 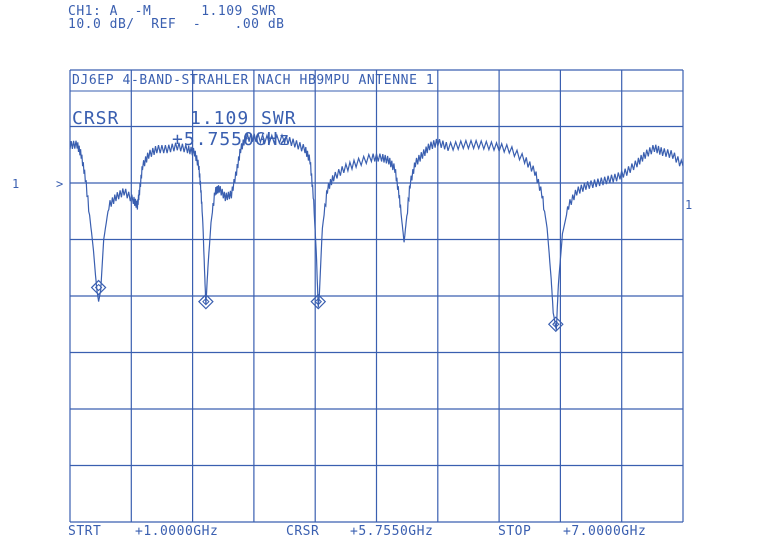 What do you see at coordinates (605, 531) in the screenshot?
I see `footer-stop-value: +7.0000GHz` at bounding box center [605, 531].